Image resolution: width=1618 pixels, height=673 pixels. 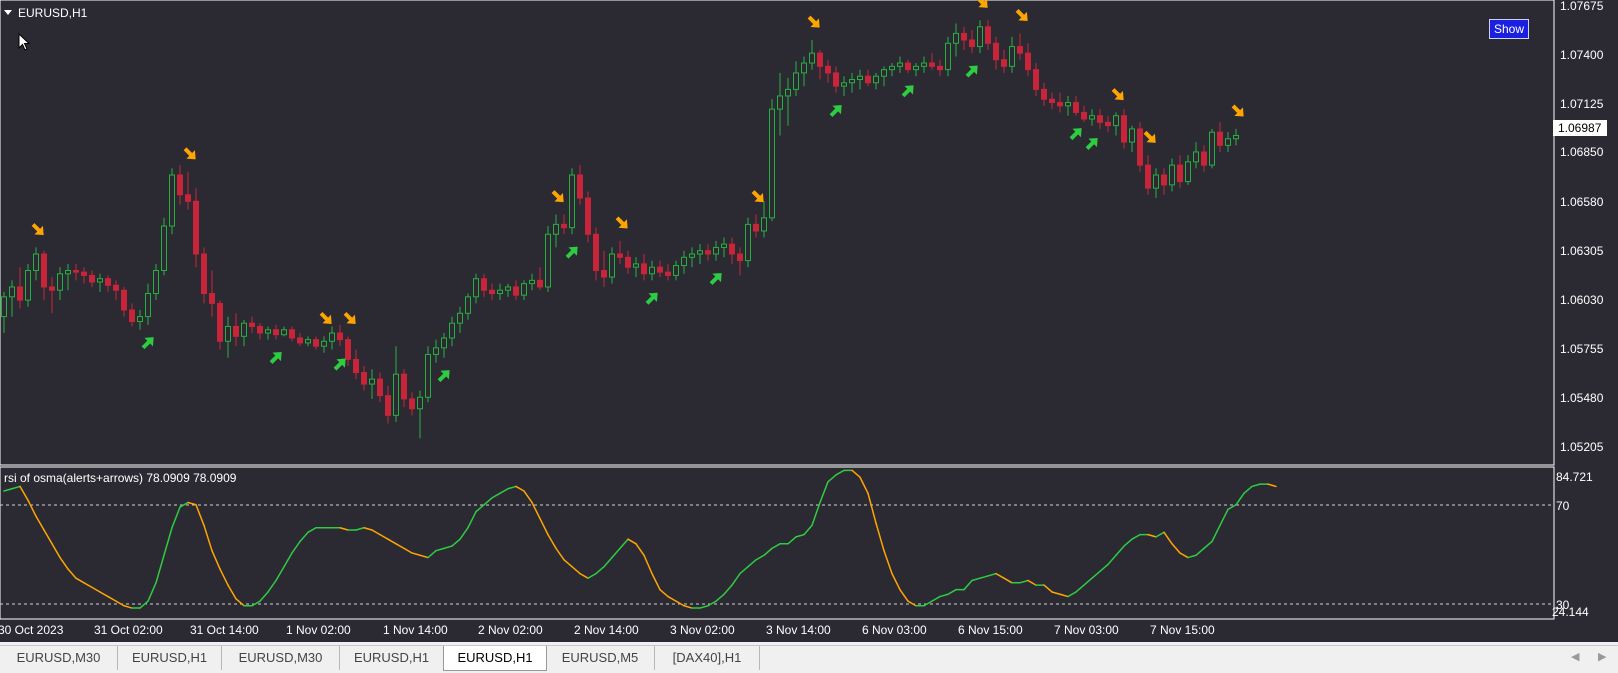 I want to click on tabs-scroll-left-icon: ◀, so click(x=1575, y=656).